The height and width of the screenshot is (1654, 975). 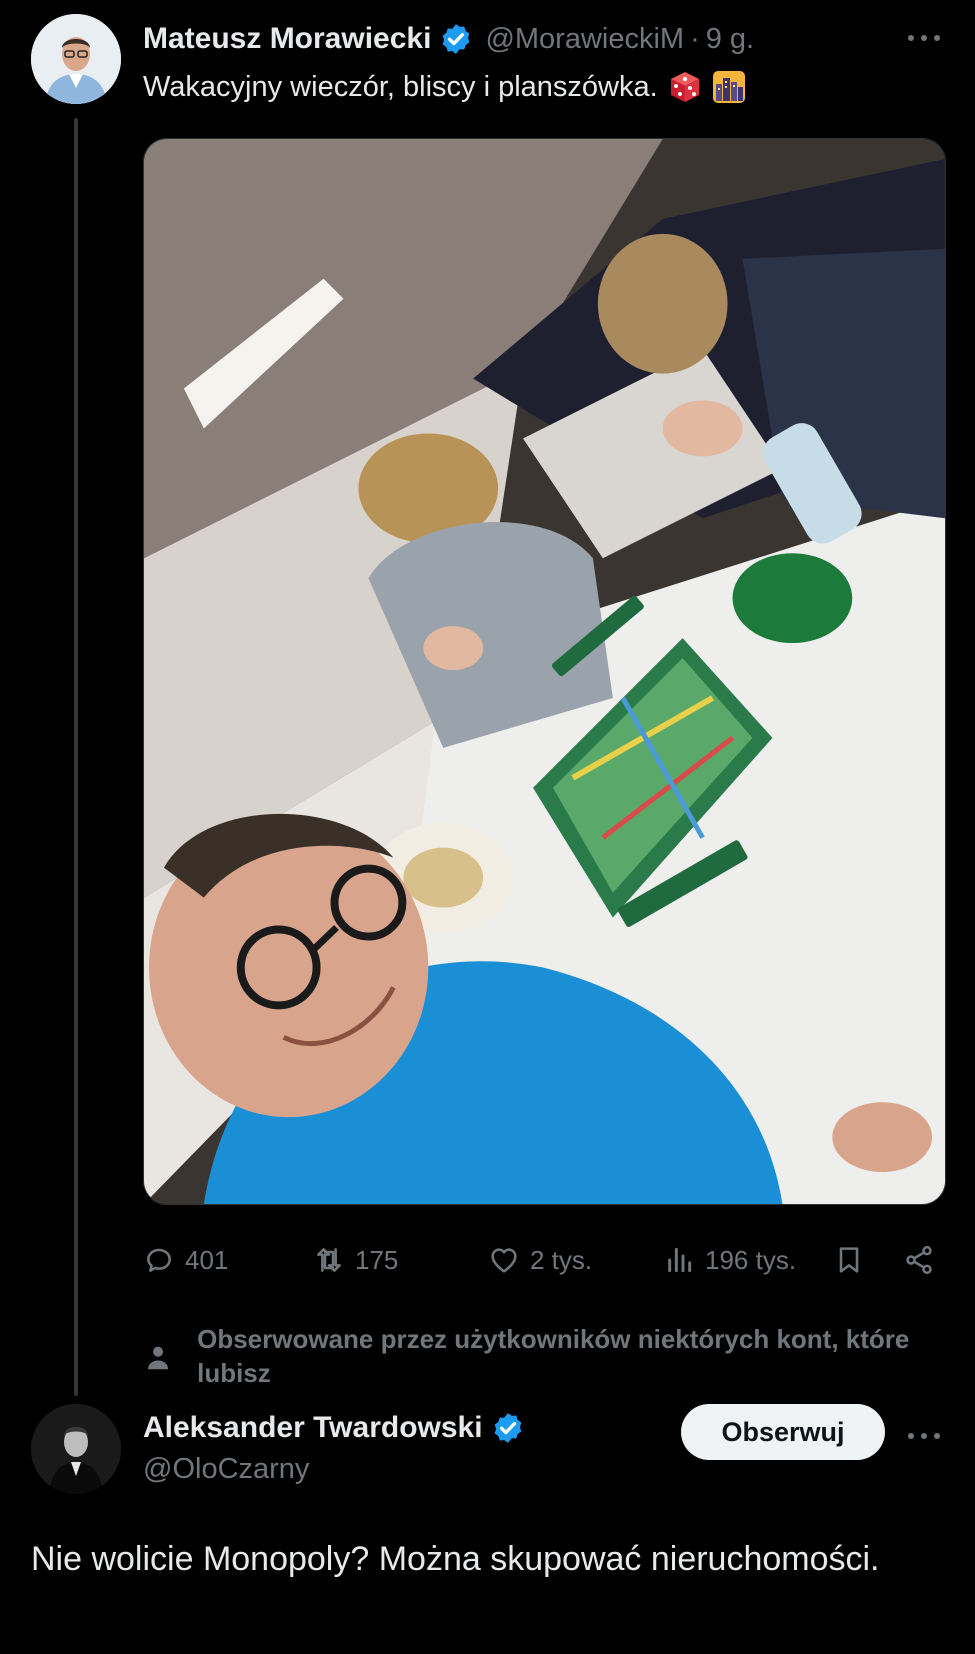 I want to click on reply-button: 401, so click(x=185, y=1260).